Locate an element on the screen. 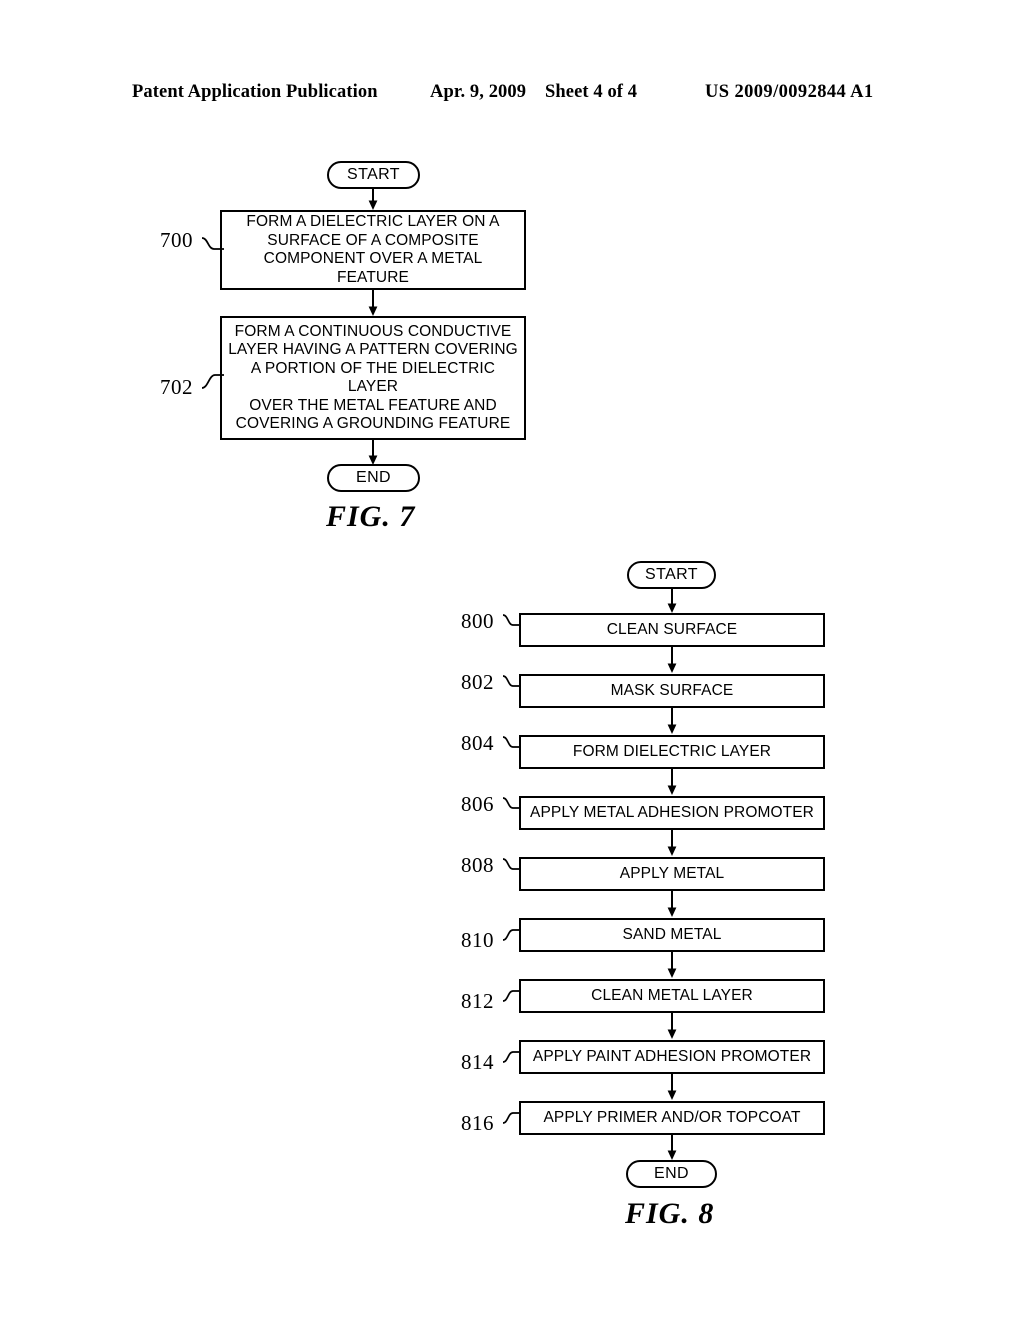  connector-816-to-end is located at coordinates (672, 1147).